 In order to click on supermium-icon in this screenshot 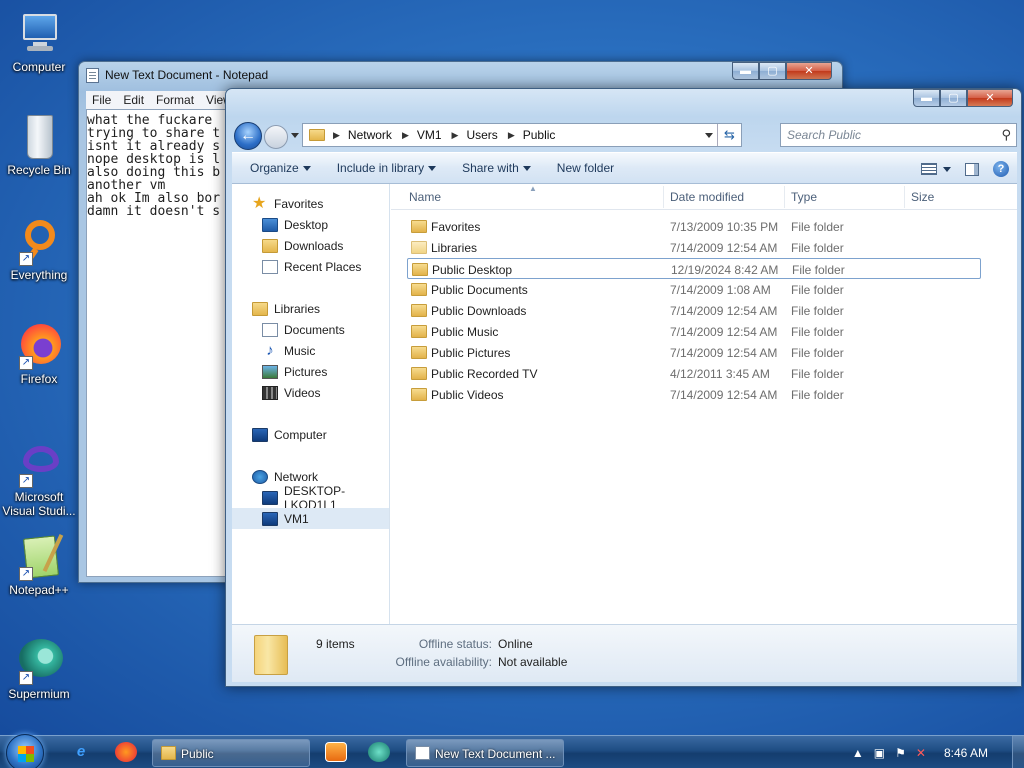, I will do `click(379, 752)`.